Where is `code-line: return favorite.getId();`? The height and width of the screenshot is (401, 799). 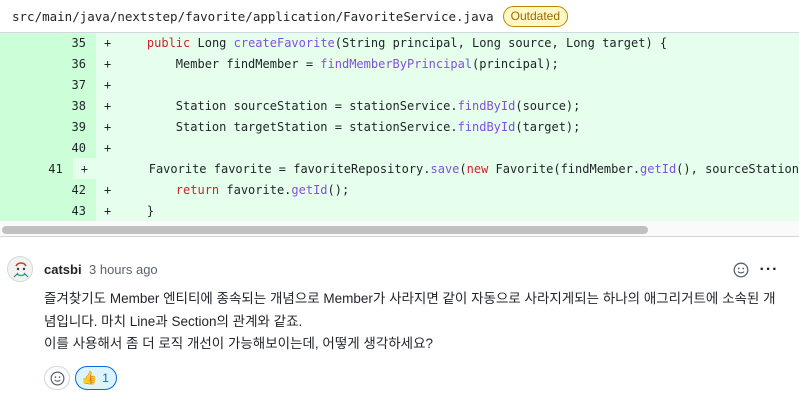
code-line: return favorite.getId(); is located at coordinates (233, 190).